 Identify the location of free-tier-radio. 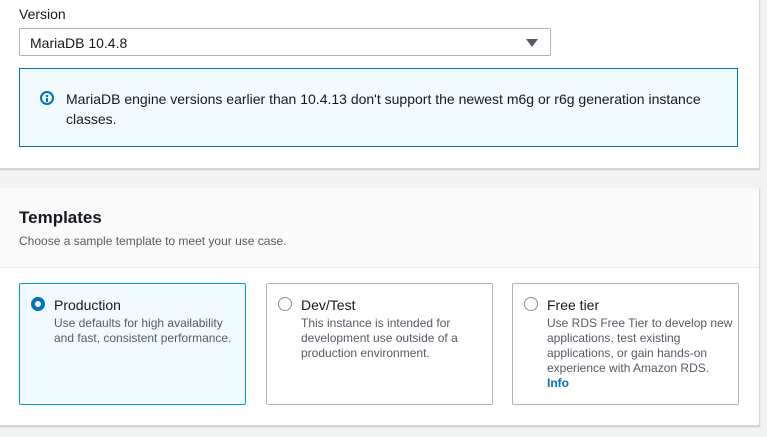
(531, 304).